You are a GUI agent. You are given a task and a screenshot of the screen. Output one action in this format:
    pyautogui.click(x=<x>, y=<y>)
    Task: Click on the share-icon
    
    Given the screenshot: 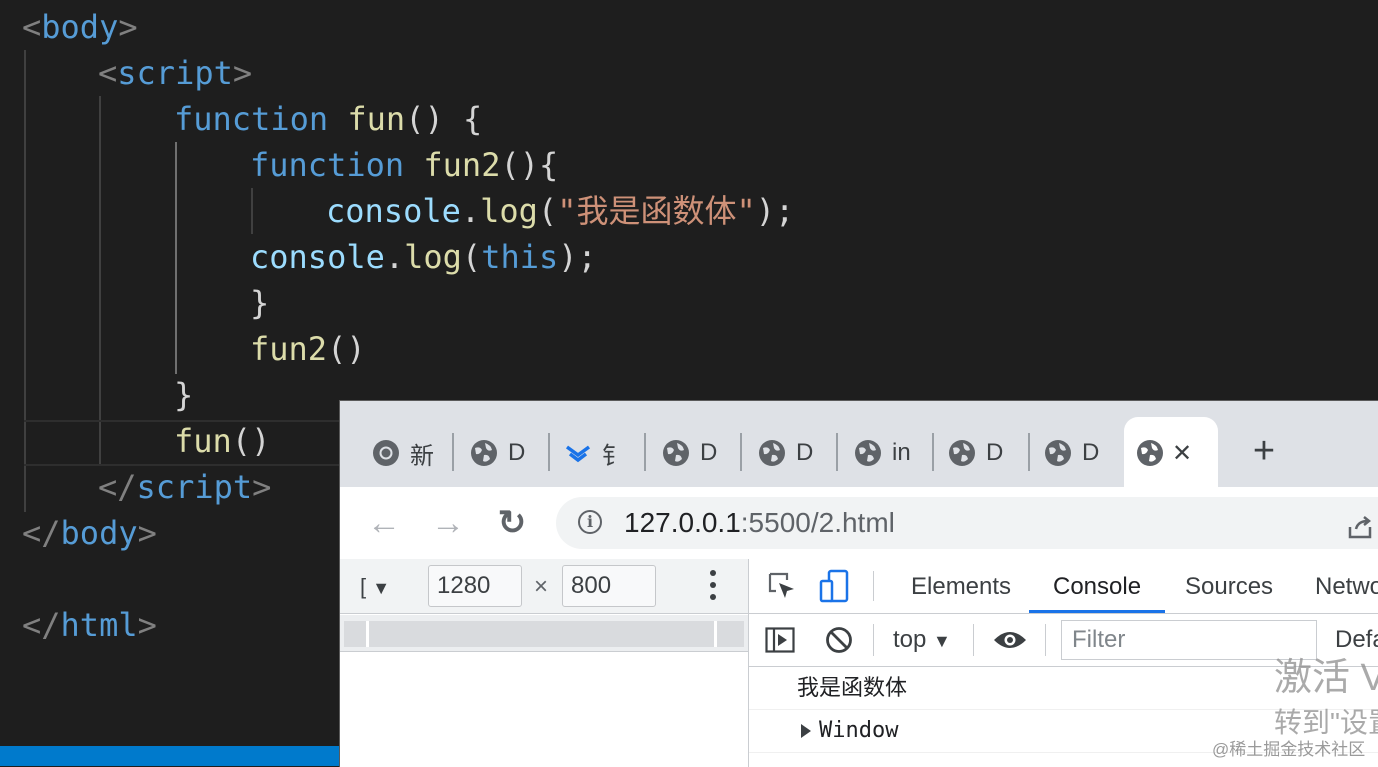 What is the action you would take?
    pyautogui.click(x=1360, y=527)
    